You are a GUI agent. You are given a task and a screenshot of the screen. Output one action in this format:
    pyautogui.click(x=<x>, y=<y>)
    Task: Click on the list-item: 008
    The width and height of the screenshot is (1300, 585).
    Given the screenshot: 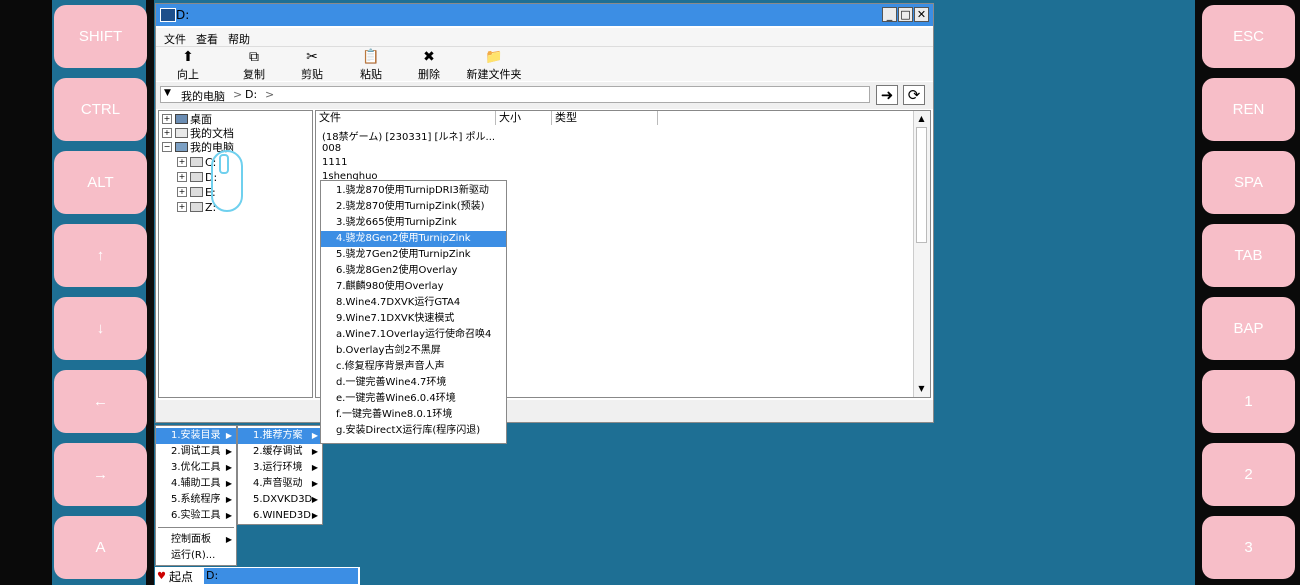 What is the action you would take?
    pyautogui.click(x=331, y=148)
    